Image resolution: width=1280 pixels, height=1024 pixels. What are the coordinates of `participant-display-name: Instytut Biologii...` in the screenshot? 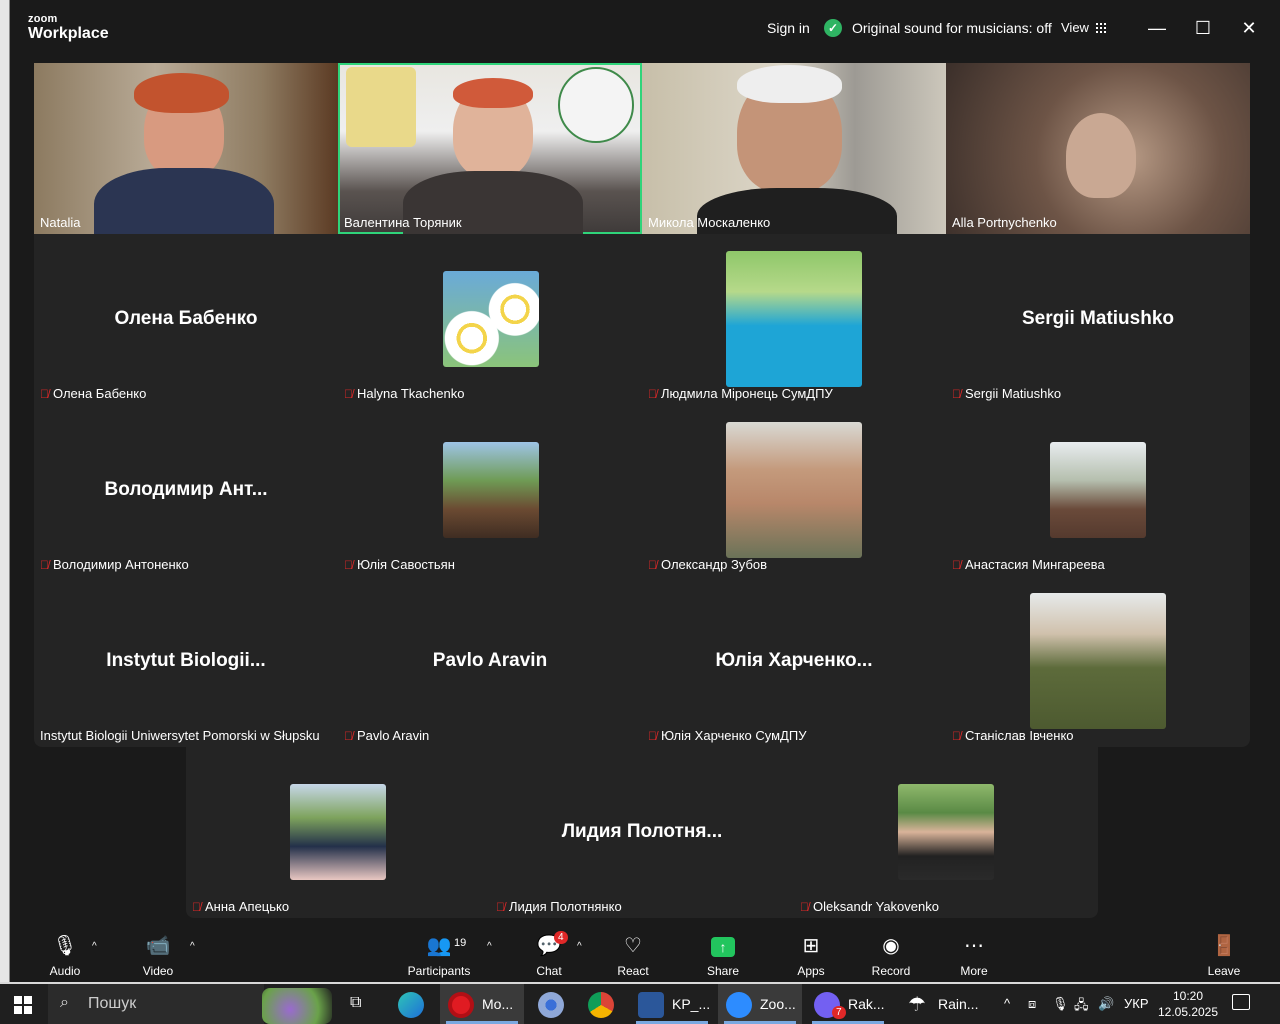 It's located at (186, 660).